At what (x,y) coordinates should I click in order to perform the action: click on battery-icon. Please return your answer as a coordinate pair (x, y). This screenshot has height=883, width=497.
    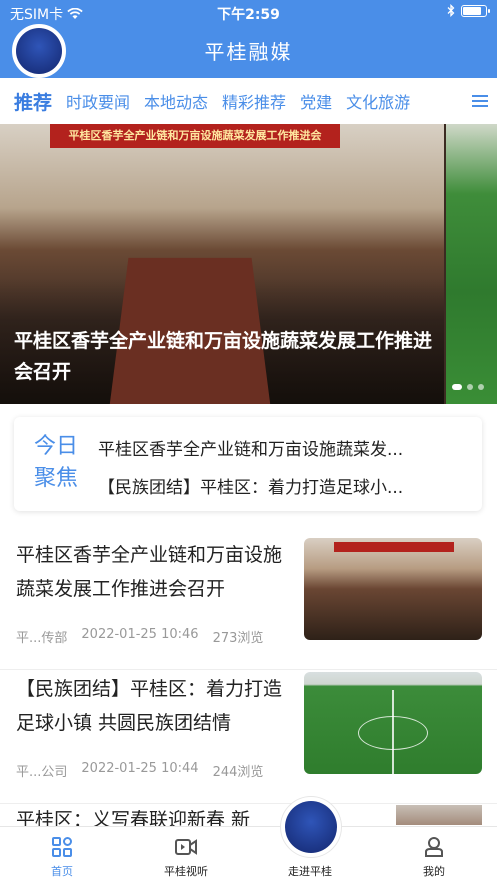
    Looking at the image, I should click on (475, 10).